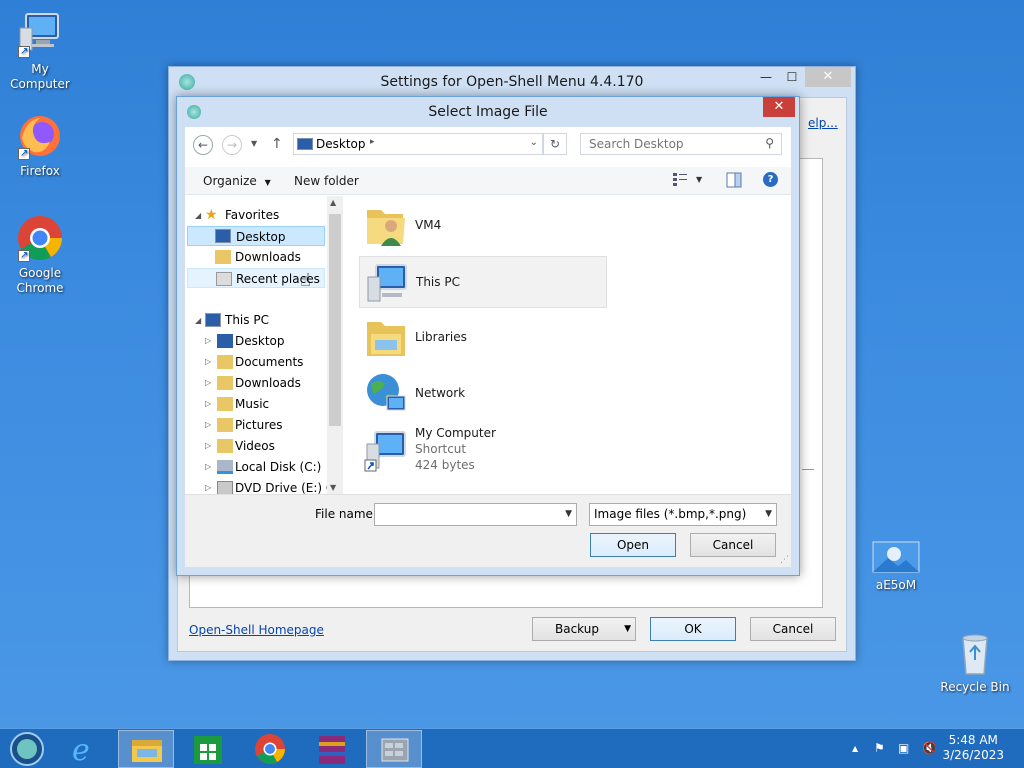 This screenshot has width=1024, height=768. I want to click on up-arrow-icon: ↑, so click(277, 144).